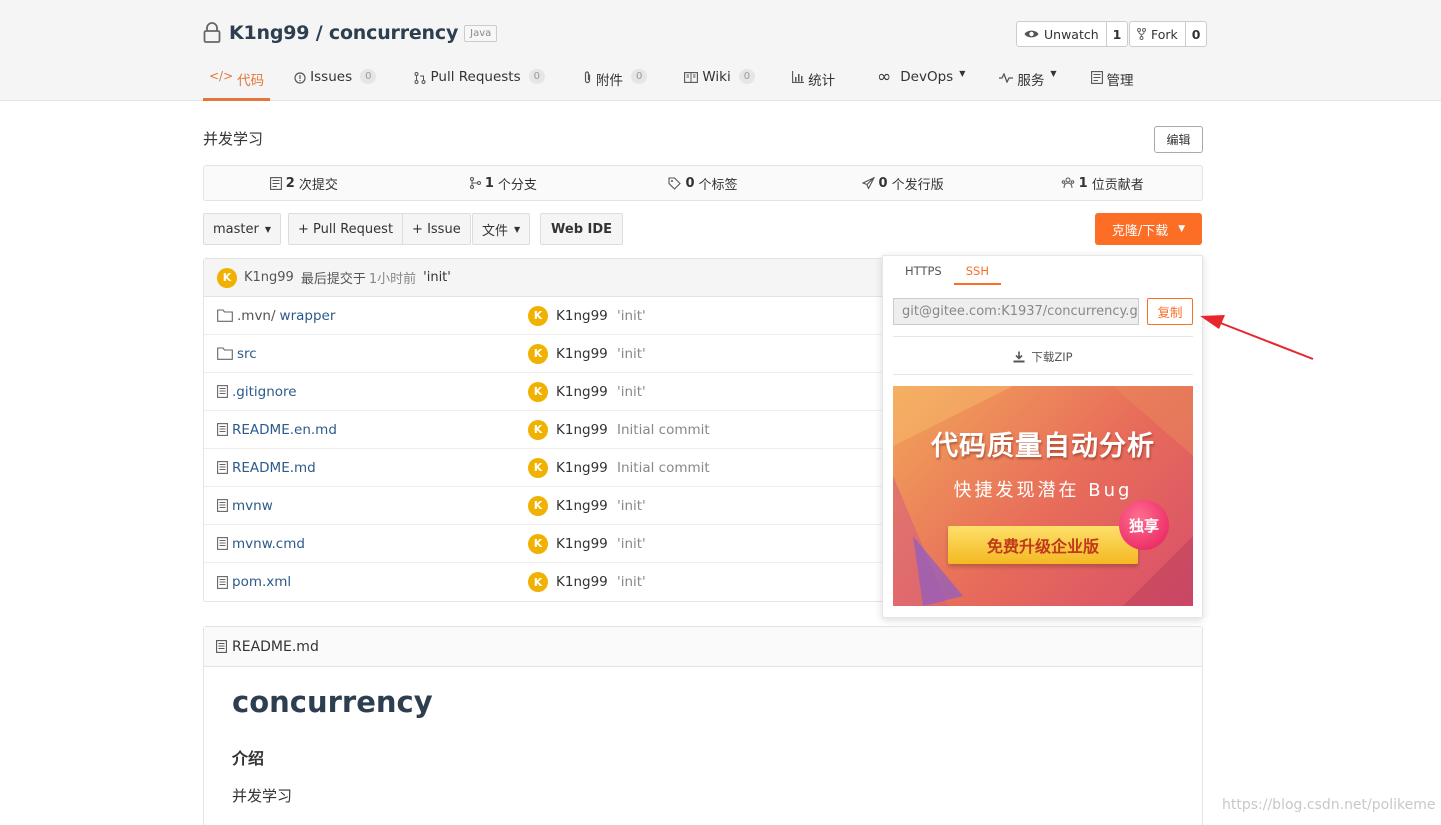 The width and height of the screenshot is (1441, 825). What do you see at coordinates (719, 81) in the screenshot?
I see `tab-wiki: Wiki 0` at bounding box center [719, 81].